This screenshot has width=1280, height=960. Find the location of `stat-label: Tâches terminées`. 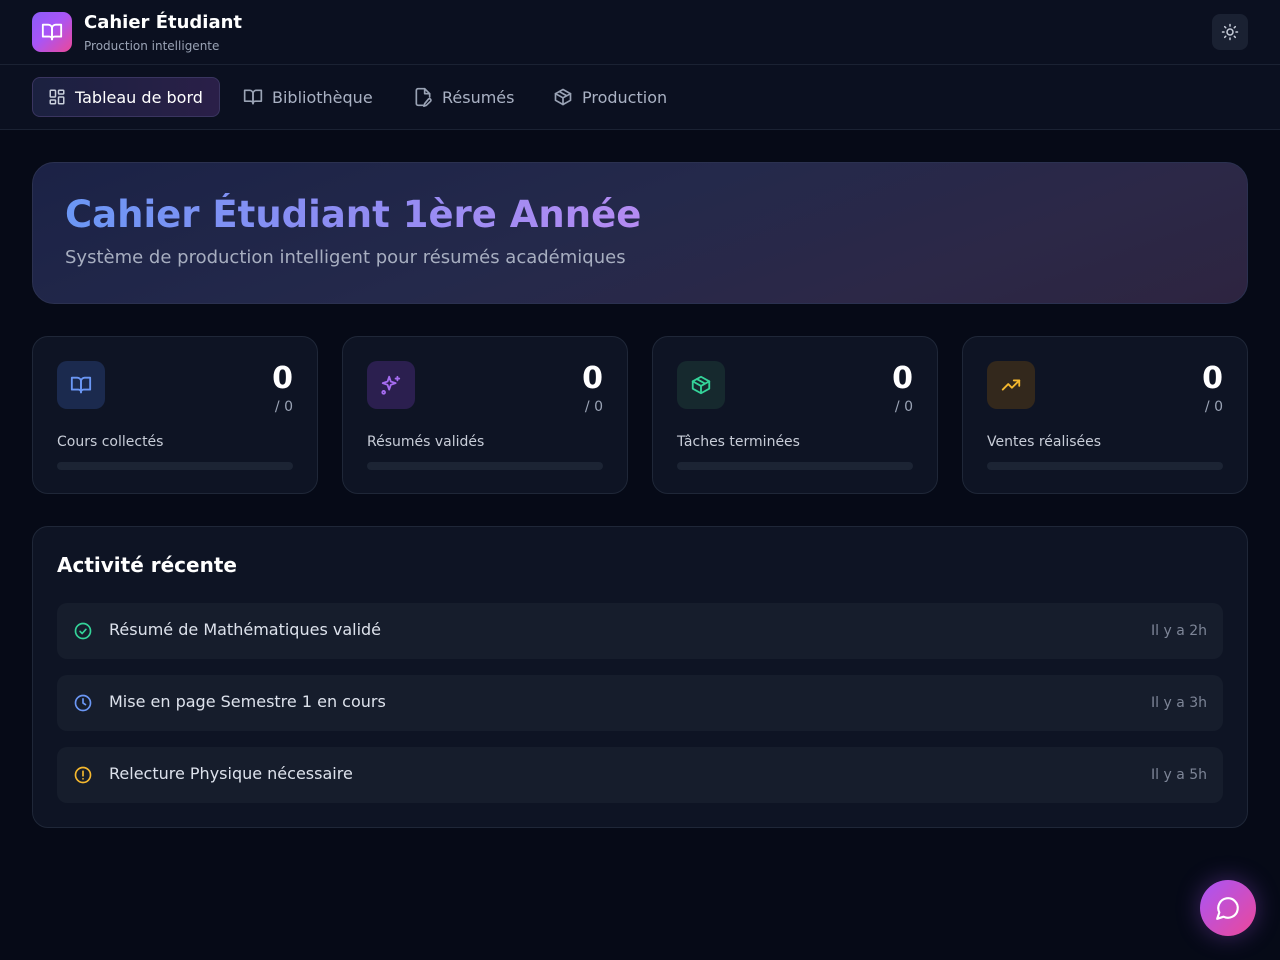

stat-label: Tâches terminées is located at coordinates (738, 442).